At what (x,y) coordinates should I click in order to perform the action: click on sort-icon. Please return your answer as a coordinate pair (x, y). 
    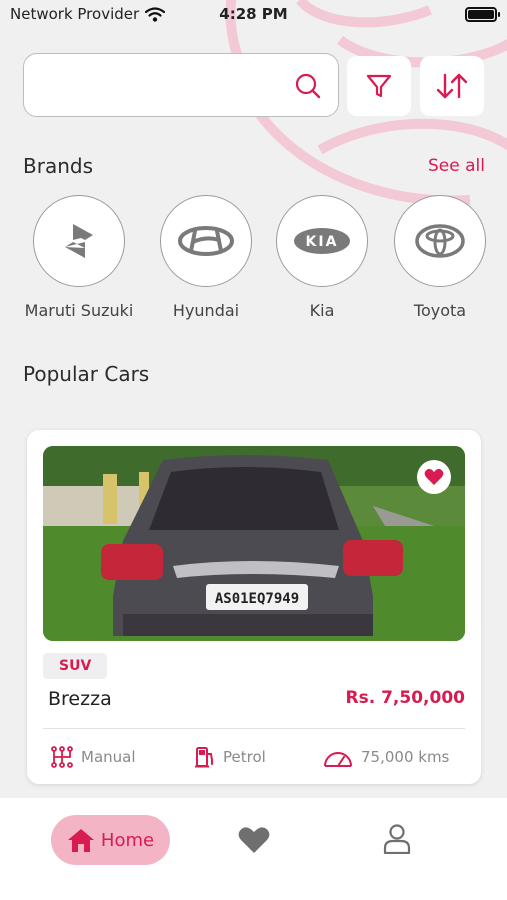
    Looking at the image, I should click on (452, 86).